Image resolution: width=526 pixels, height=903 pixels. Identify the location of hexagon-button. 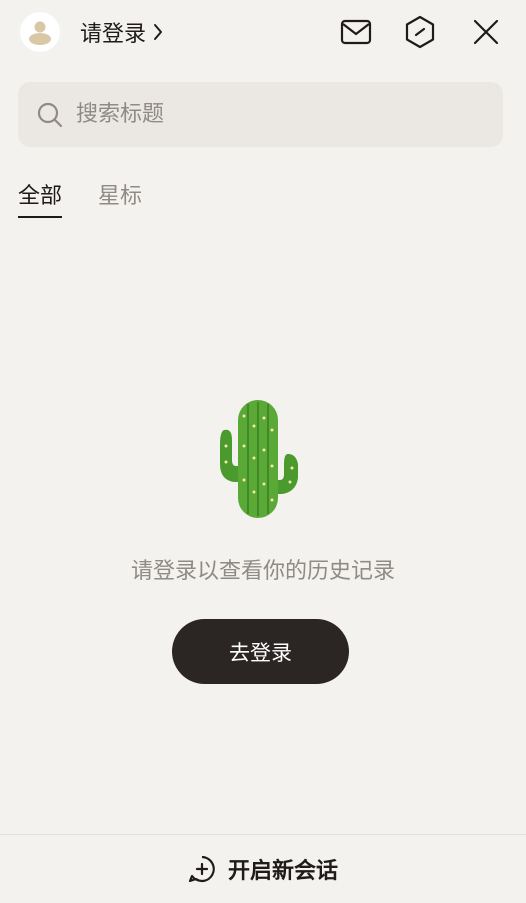
(420, 32).